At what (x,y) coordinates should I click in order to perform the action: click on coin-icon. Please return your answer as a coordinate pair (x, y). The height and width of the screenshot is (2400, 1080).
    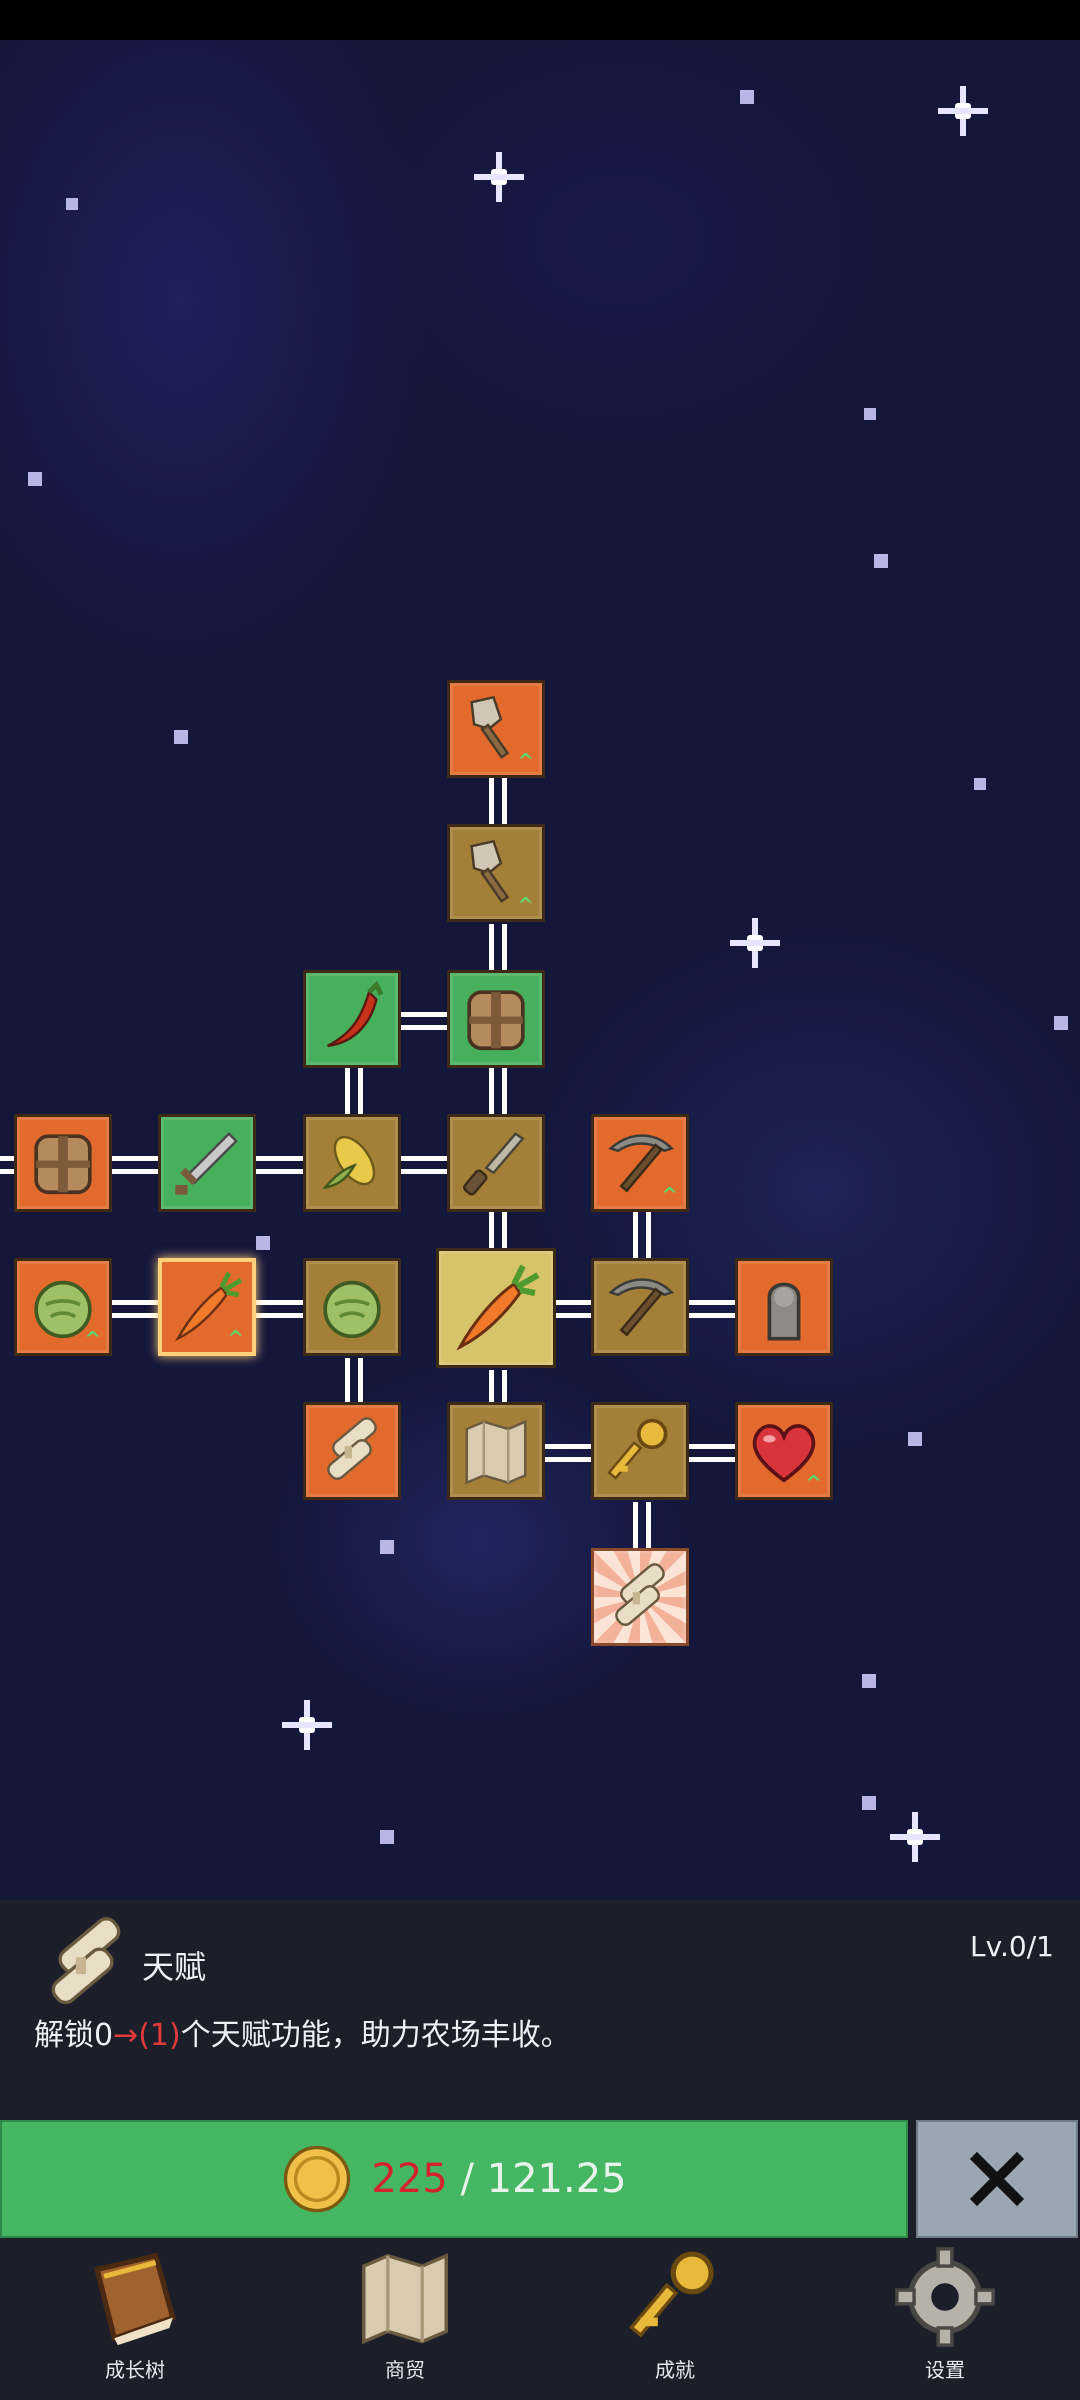
    Looking at the image, I should click on (317, 2179).